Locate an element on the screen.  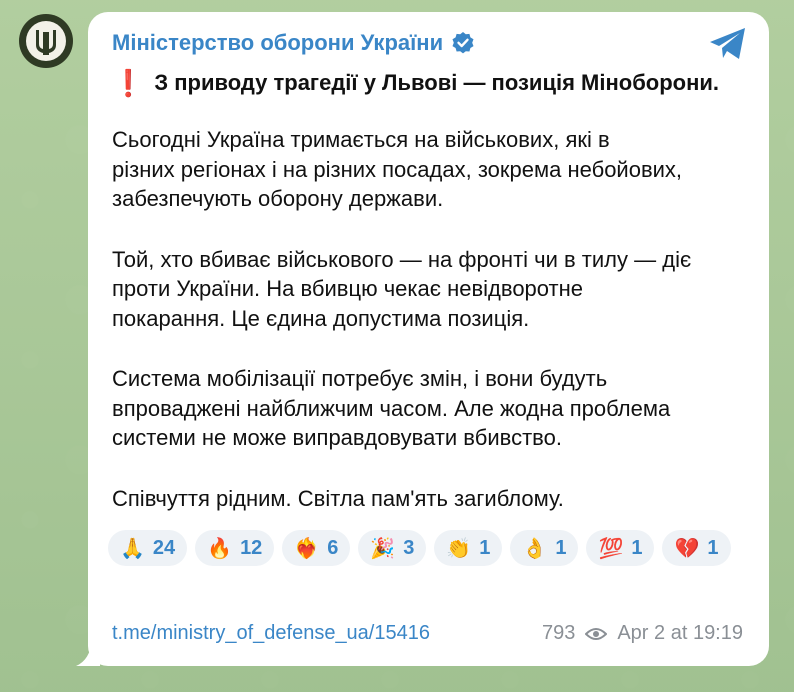
reaction-count: 24 is located at coordinates (164, 547).